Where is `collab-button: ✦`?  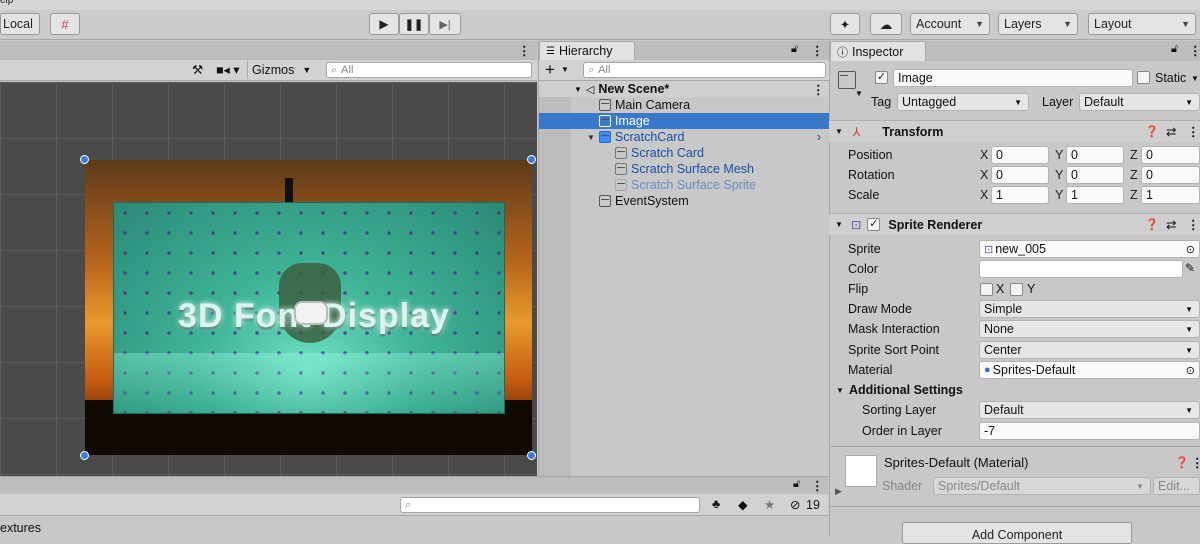
collab-button: ✦ is located at coordinates (845, 24).